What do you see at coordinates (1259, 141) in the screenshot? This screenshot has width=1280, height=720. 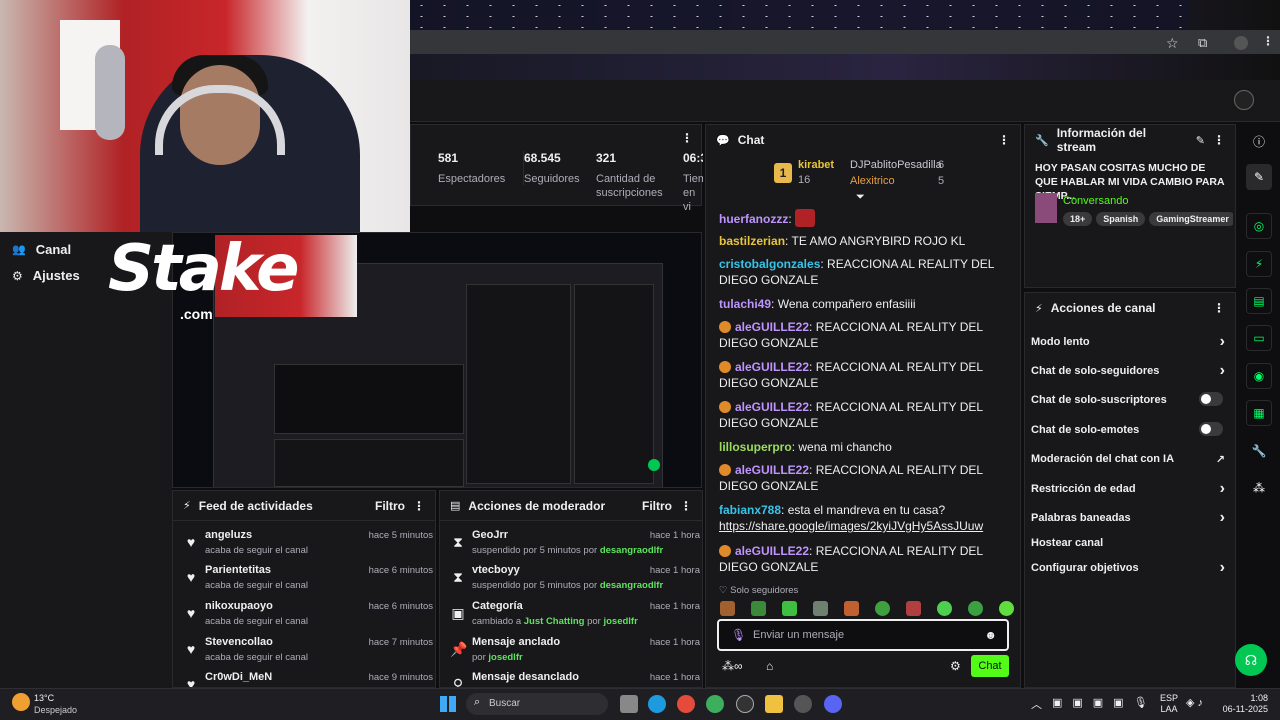 I see `info-icon: ⓘ` at bounding box center [1259, 141].